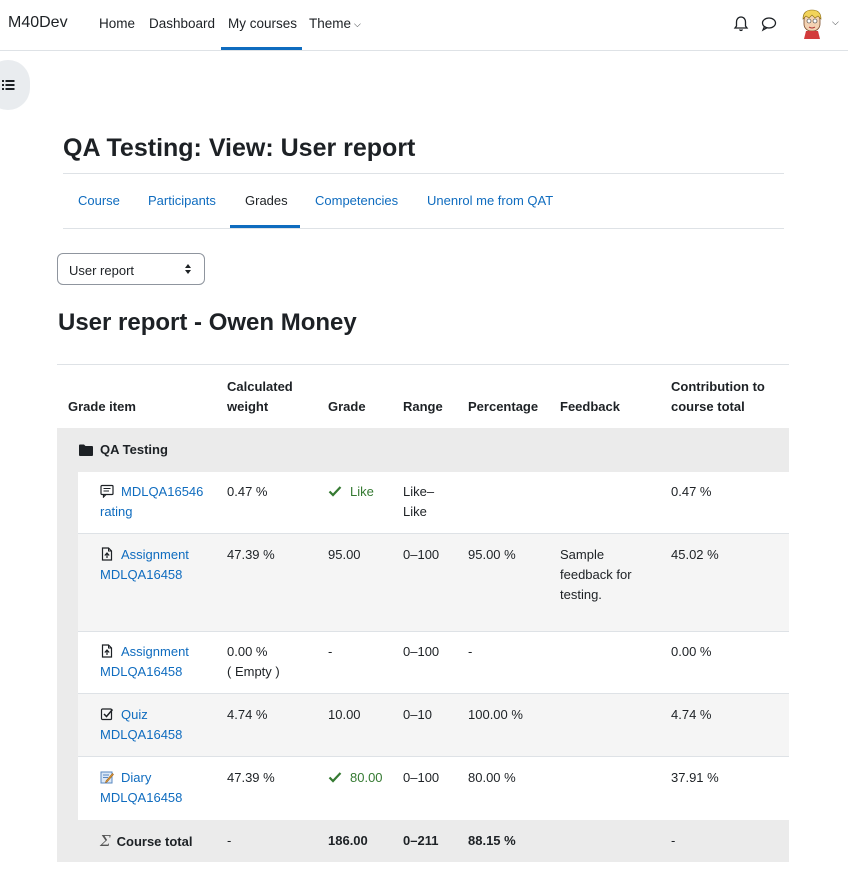  What do you see at coordinates (253, 671) in the screenshot?
I see `weight-line: ( Empty )` at bounding box center [253, 671].